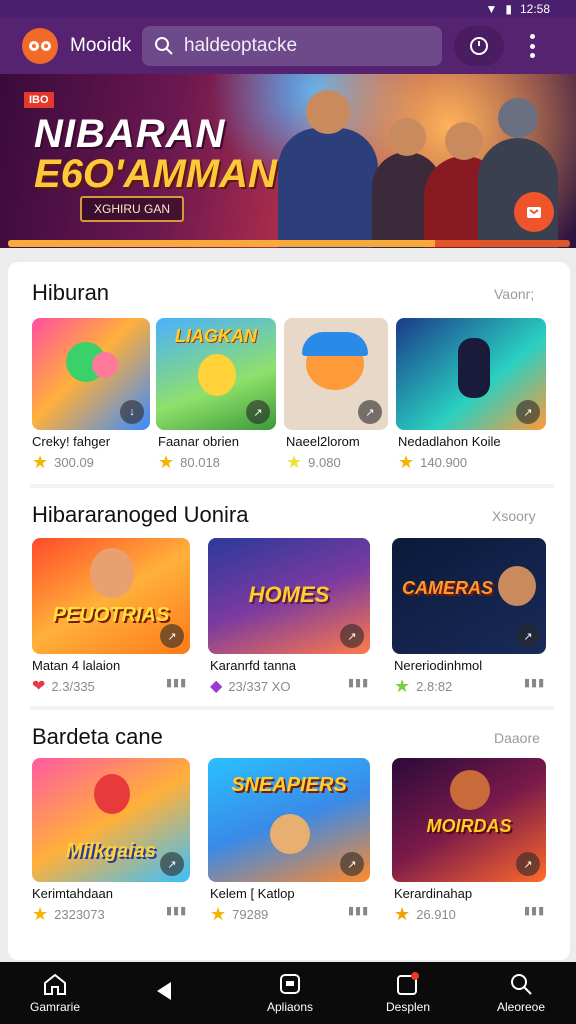 The width and height of the screenshot is (576, 1024). Describe the element at coordinates (469, 826) in the screenshot. I see `tile-art-text: MOIRDAS` at that location.